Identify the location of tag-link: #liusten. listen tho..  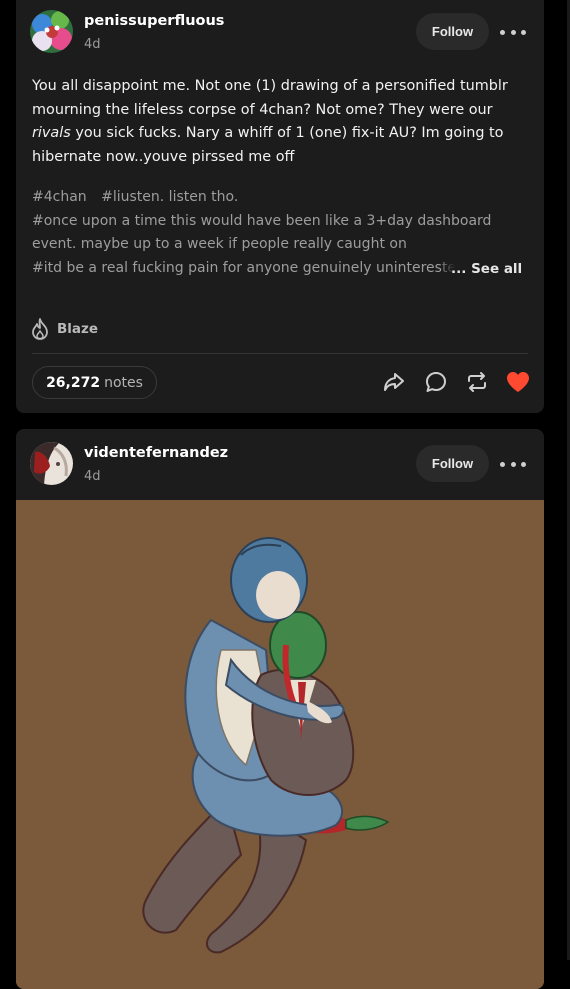
(169, 197).